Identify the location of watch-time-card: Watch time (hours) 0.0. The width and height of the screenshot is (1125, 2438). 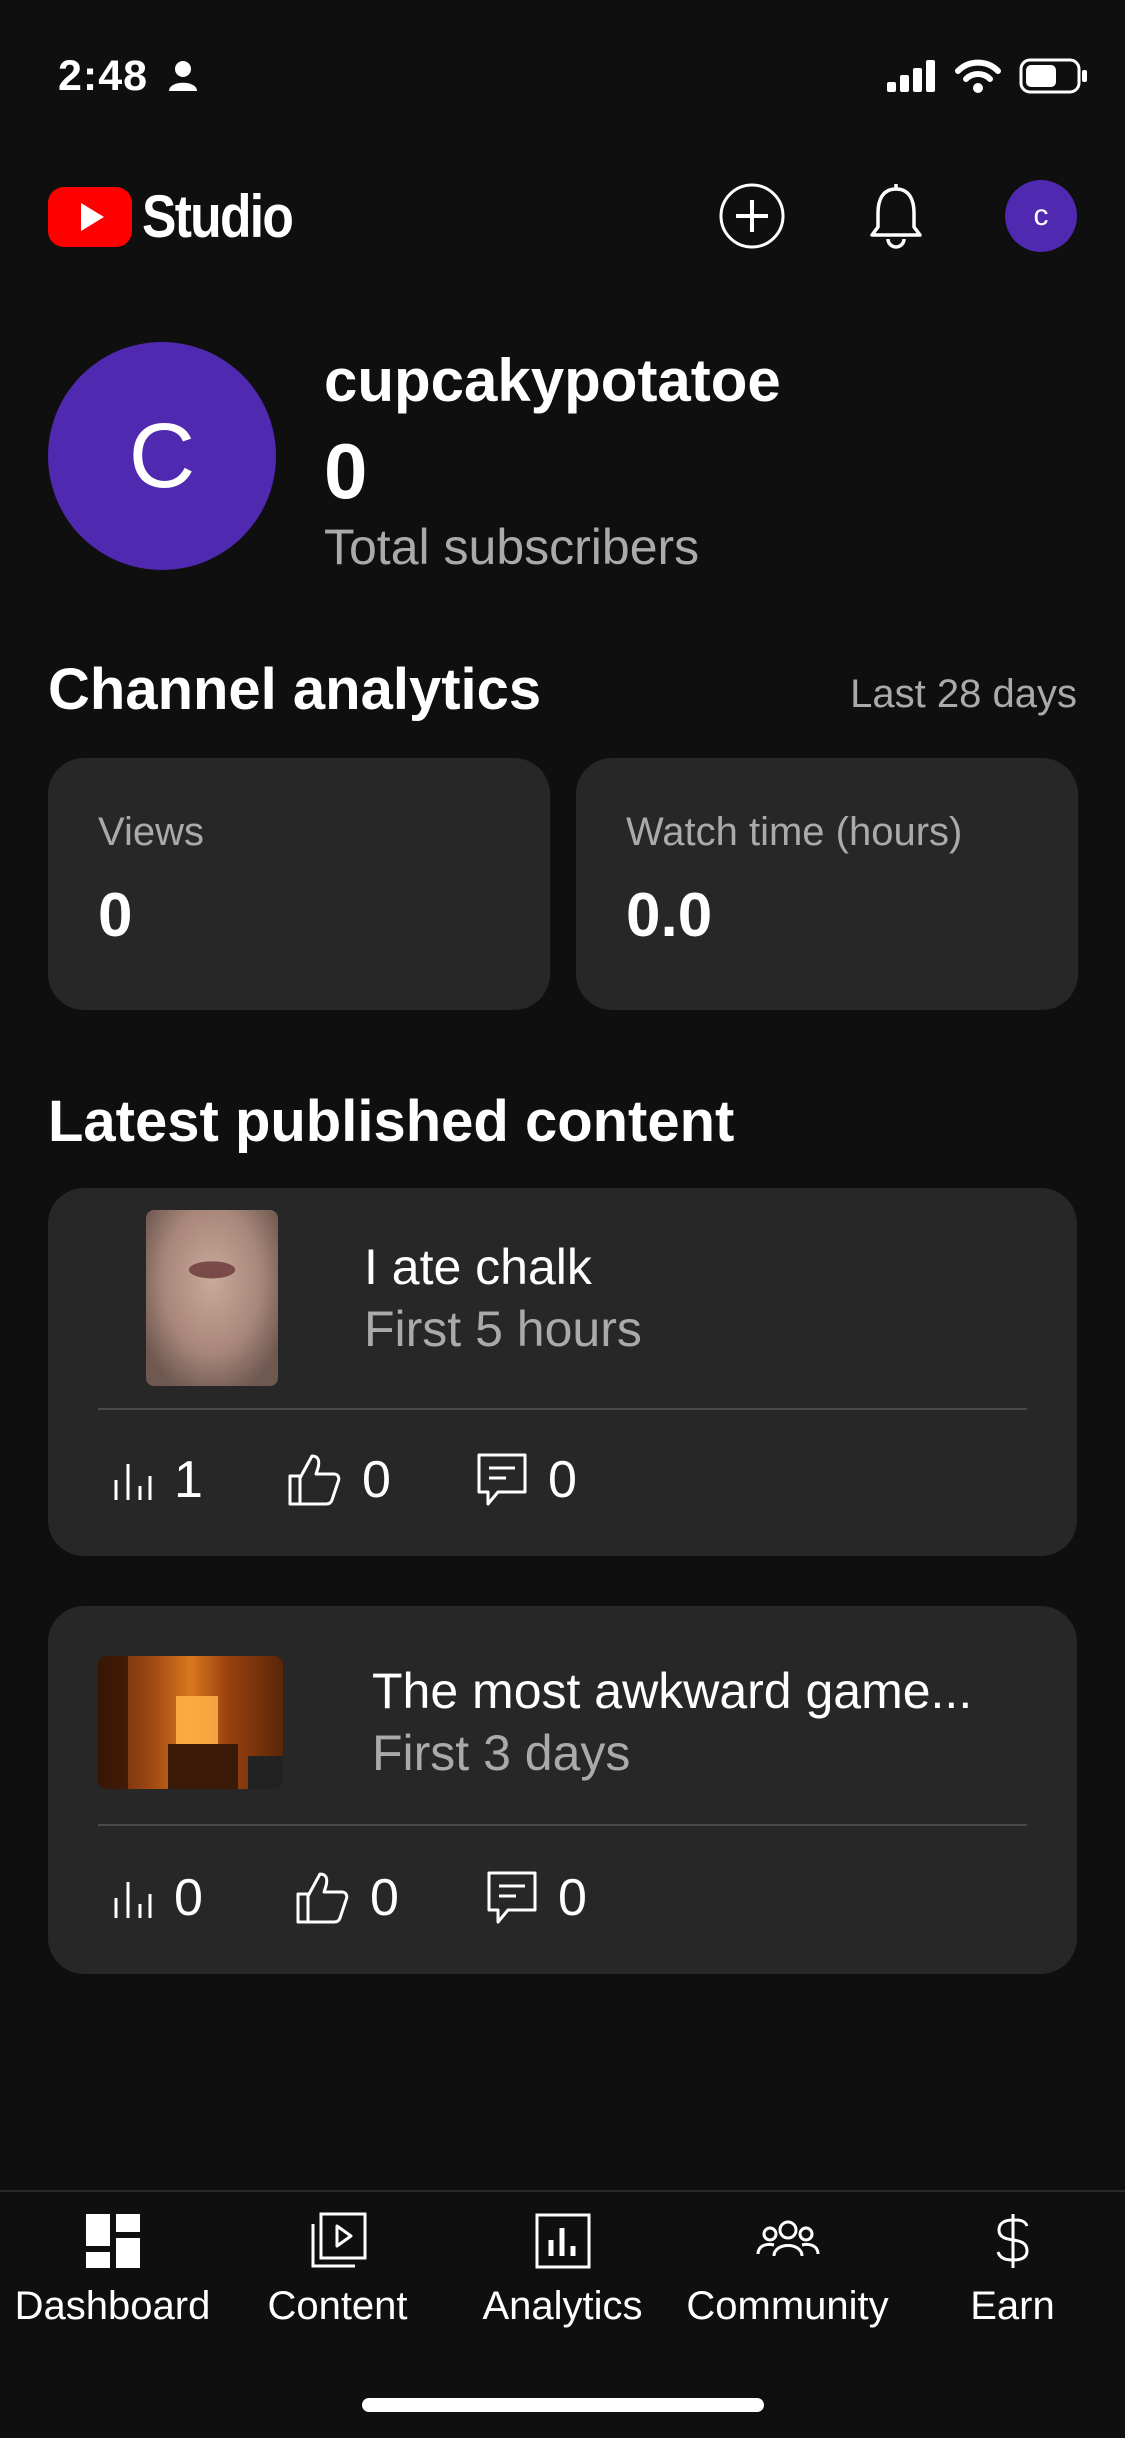
(827, 884).